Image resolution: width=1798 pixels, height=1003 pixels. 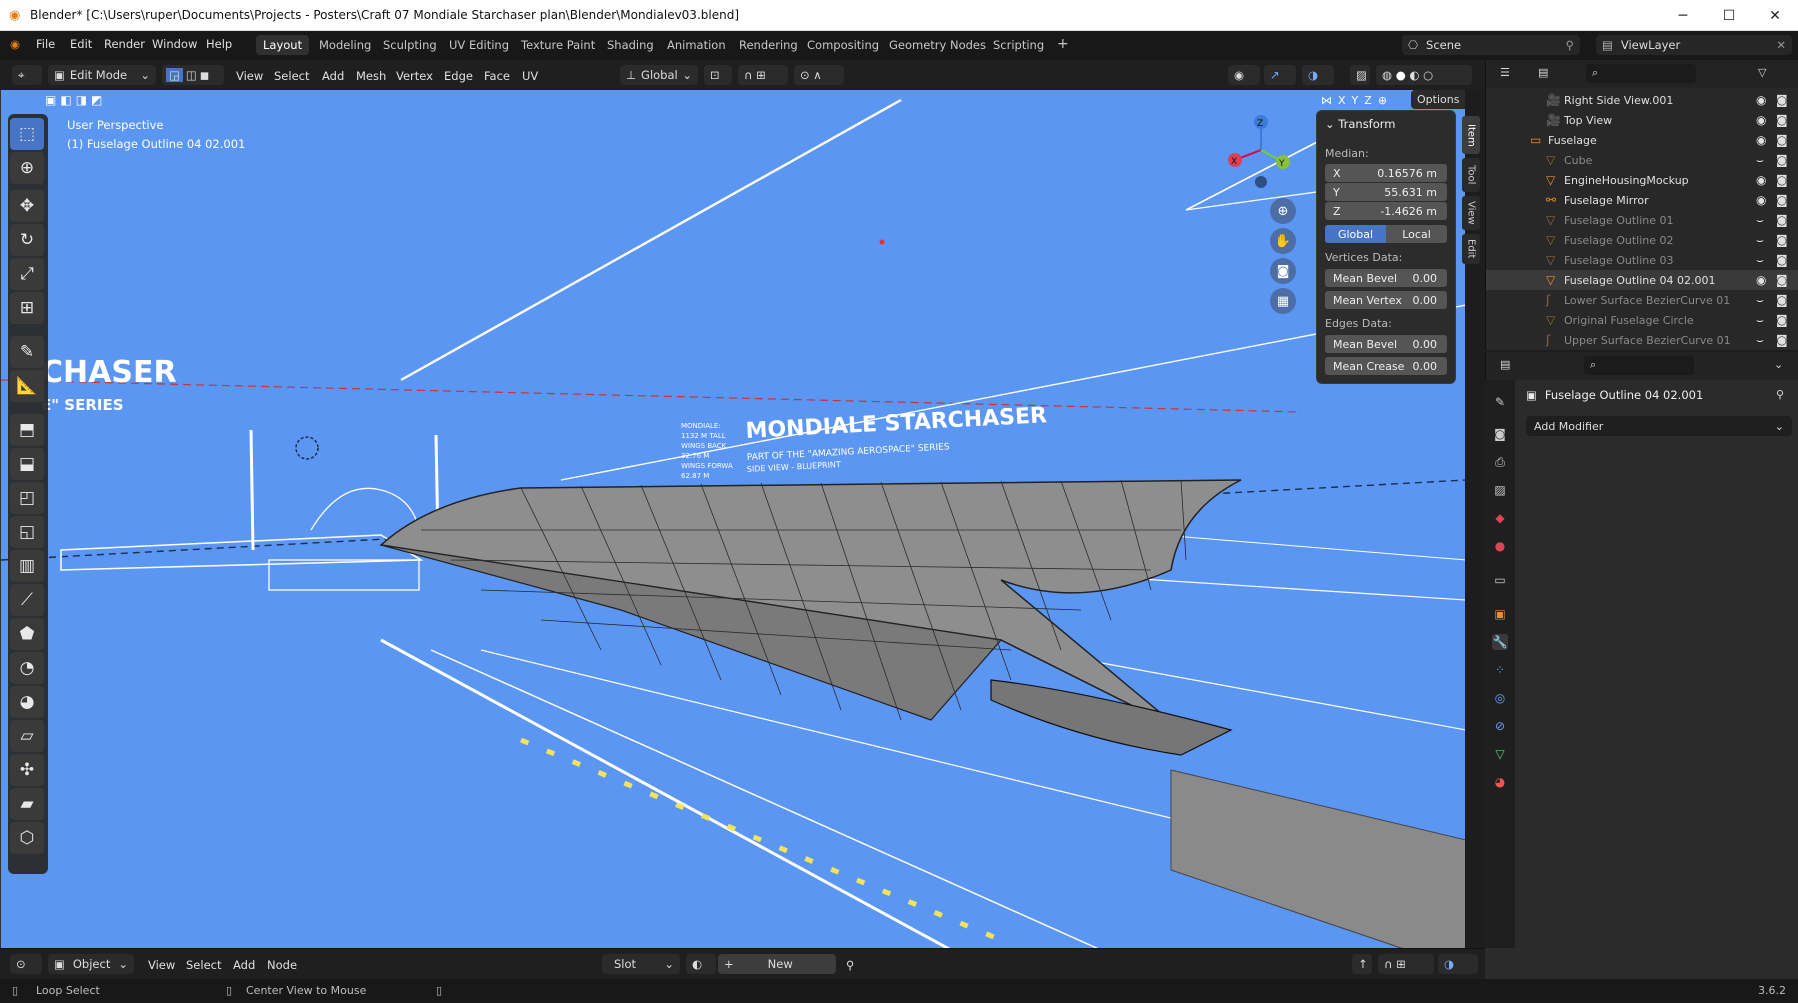 I want to click on mean-bevel-edge-field: Mean Bevel 0.00, so click(x=1386, y=344).